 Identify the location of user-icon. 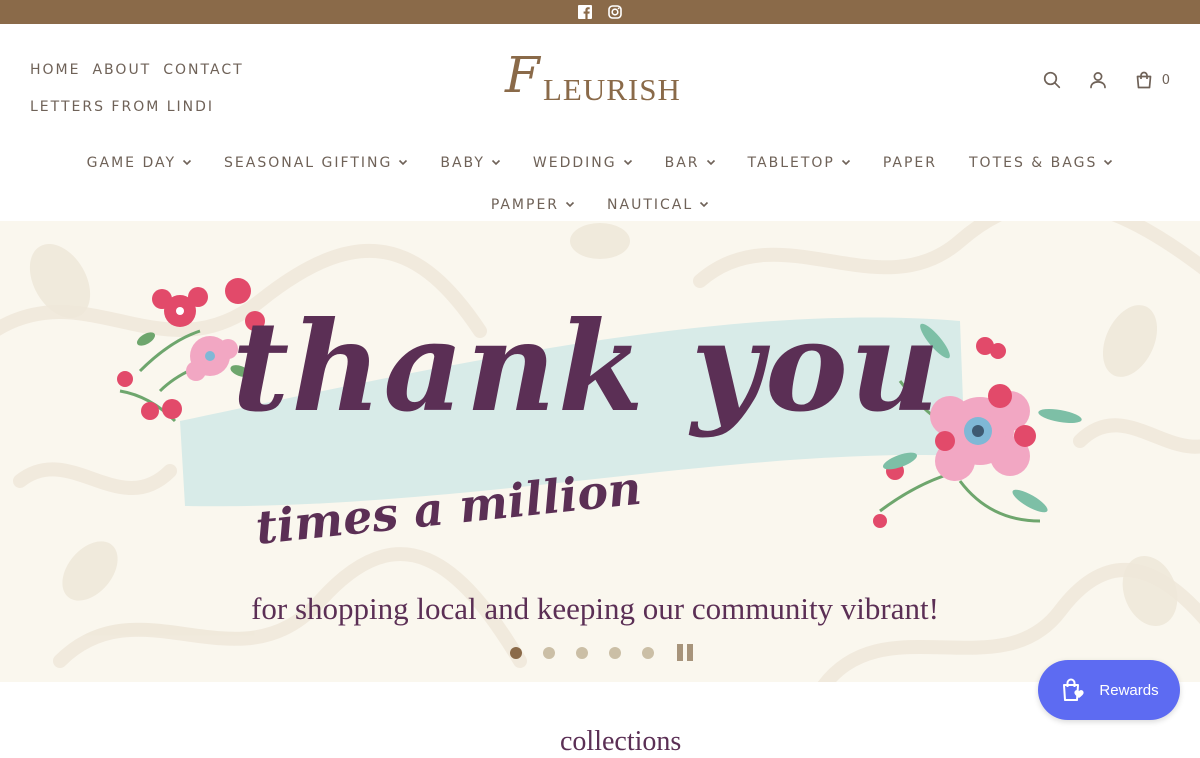
(1097, 80).